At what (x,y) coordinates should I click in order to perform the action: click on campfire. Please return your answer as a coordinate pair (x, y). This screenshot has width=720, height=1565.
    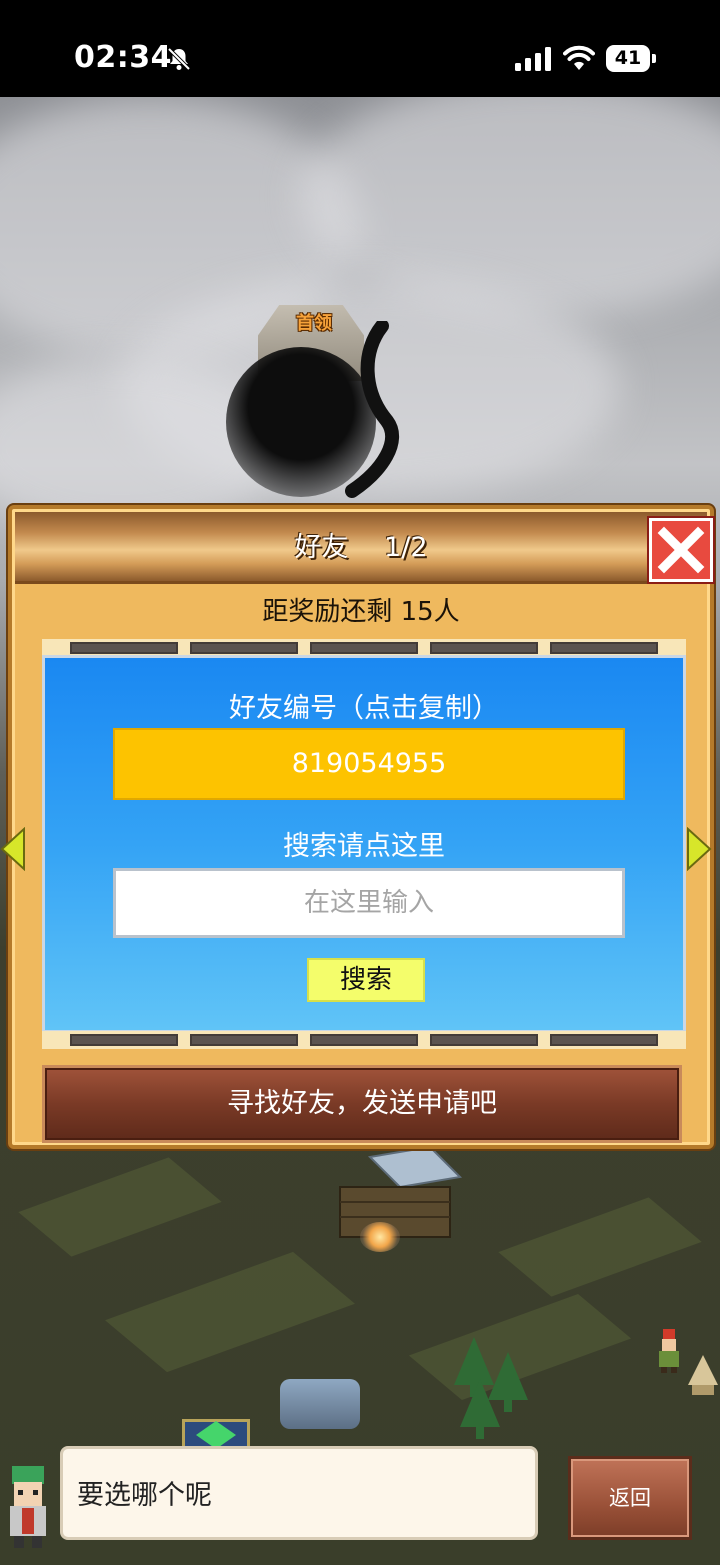
    Looking at the image, I should click on (380, 1237).